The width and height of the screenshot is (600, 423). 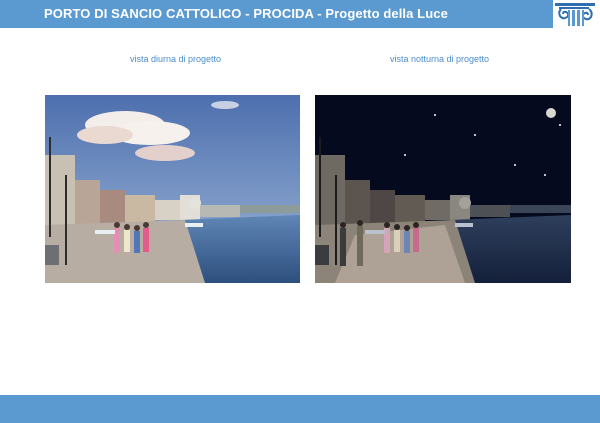 I want to click on night-view-caption: vista notturna di progetto, so click(x=440, y=59).